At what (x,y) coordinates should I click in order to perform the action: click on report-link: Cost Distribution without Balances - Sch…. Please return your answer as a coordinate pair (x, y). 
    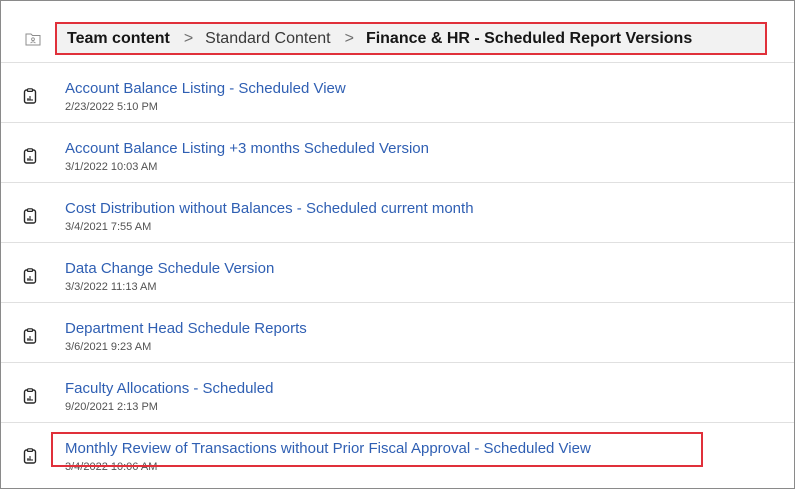
    Looking at the image, I should click on (269, 208).